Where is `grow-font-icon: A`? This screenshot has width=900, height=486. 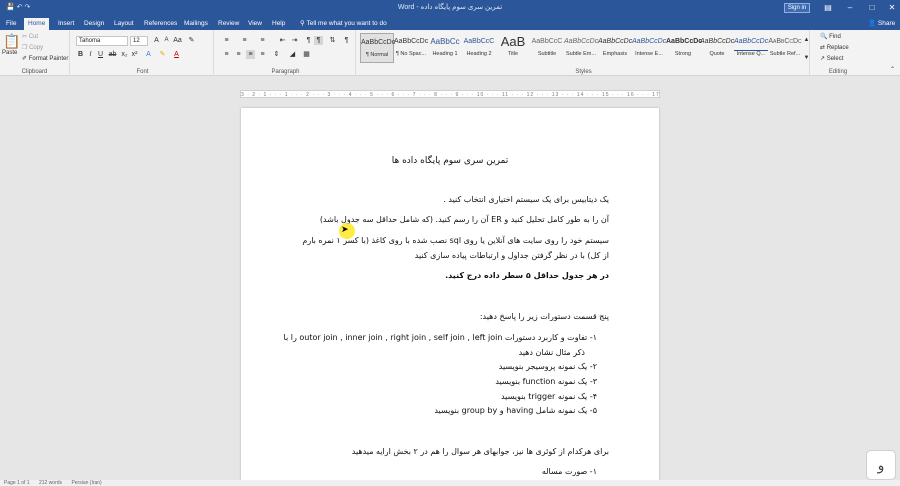
grow-font-icon: A is located at coordinates (156, 40).